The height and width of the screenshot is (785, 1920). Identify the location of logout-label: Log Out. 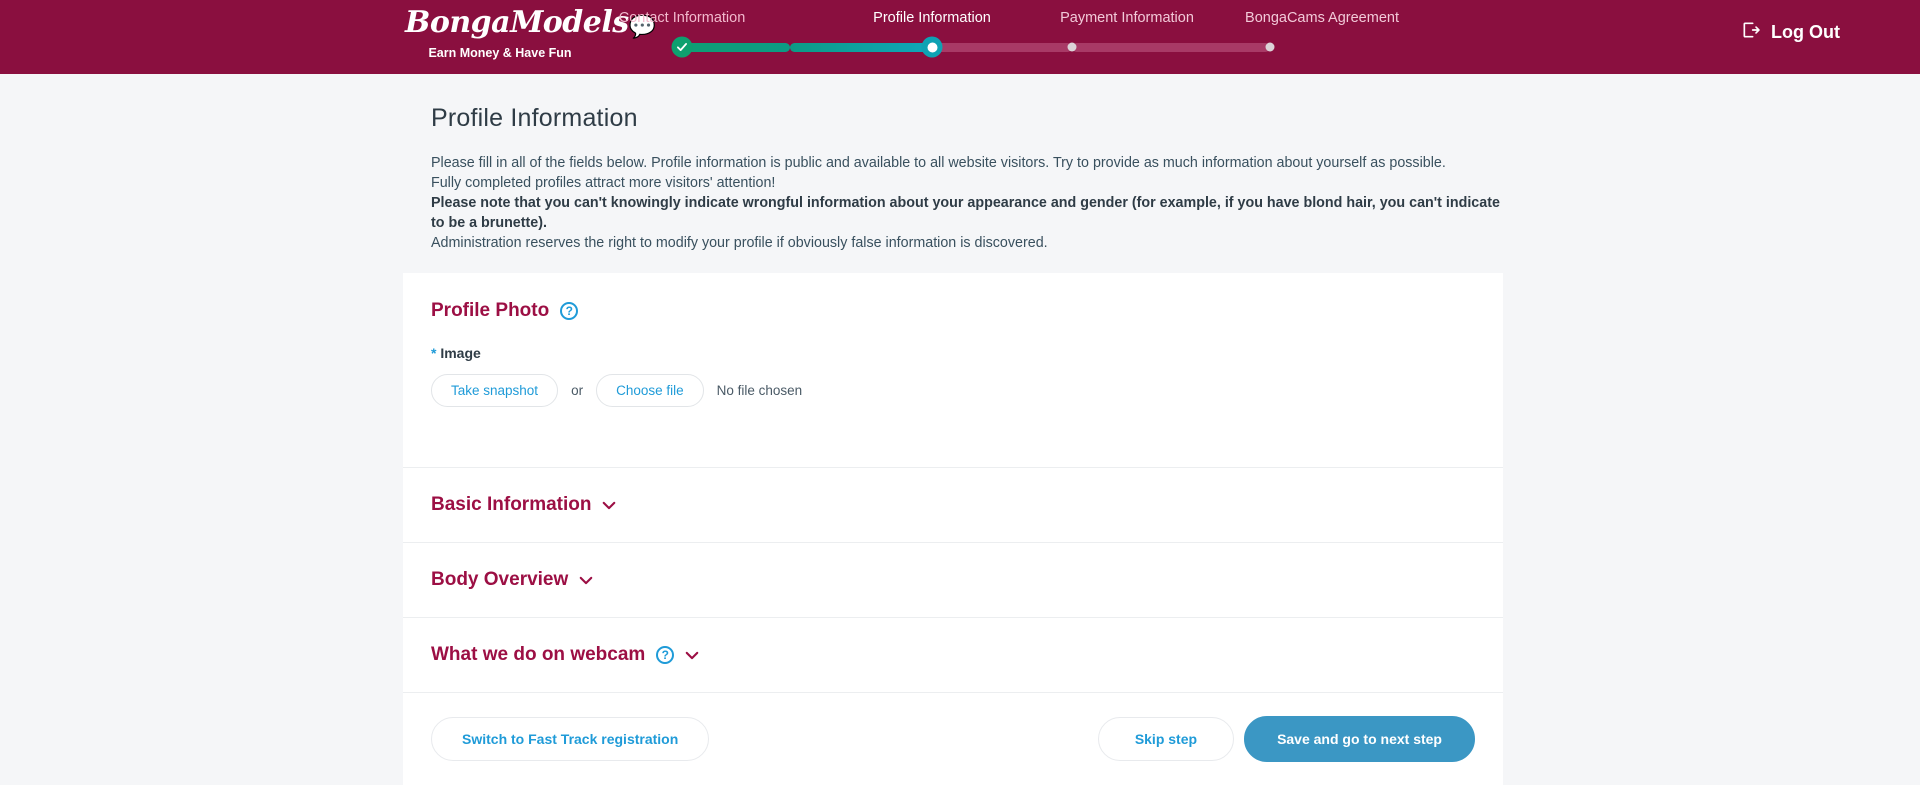
(1805, 32).